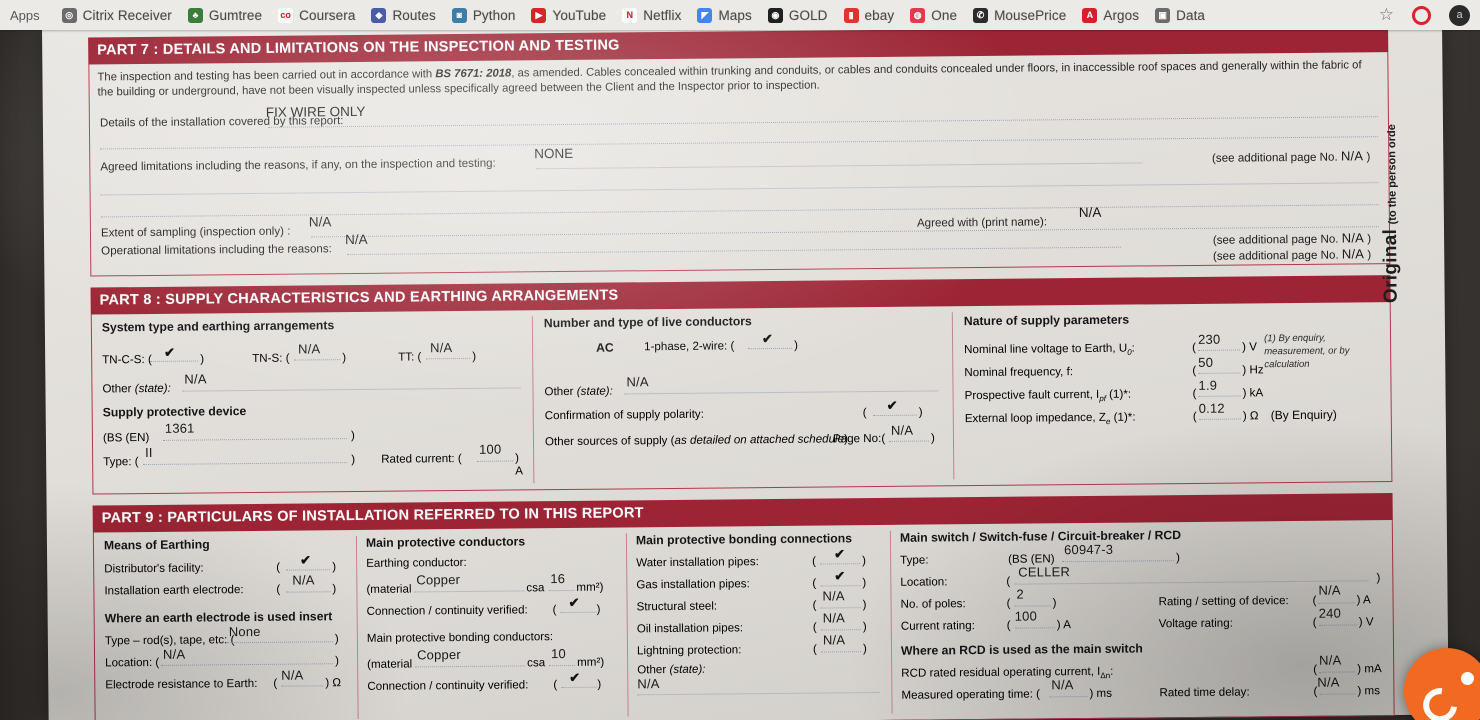  Describe the element at coordinates (1204, 692) in the screenshot. I see `time-delay-label: Rated time delay:` at that location.